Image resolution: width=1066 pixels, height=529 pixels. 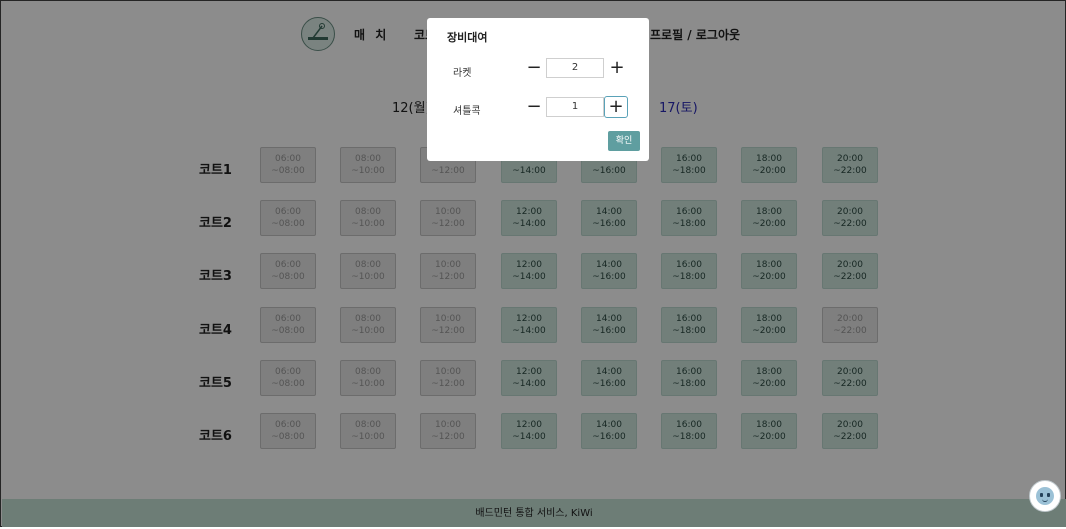 I want to click on chatbot-face-icon, so click(x=1045, y=496).